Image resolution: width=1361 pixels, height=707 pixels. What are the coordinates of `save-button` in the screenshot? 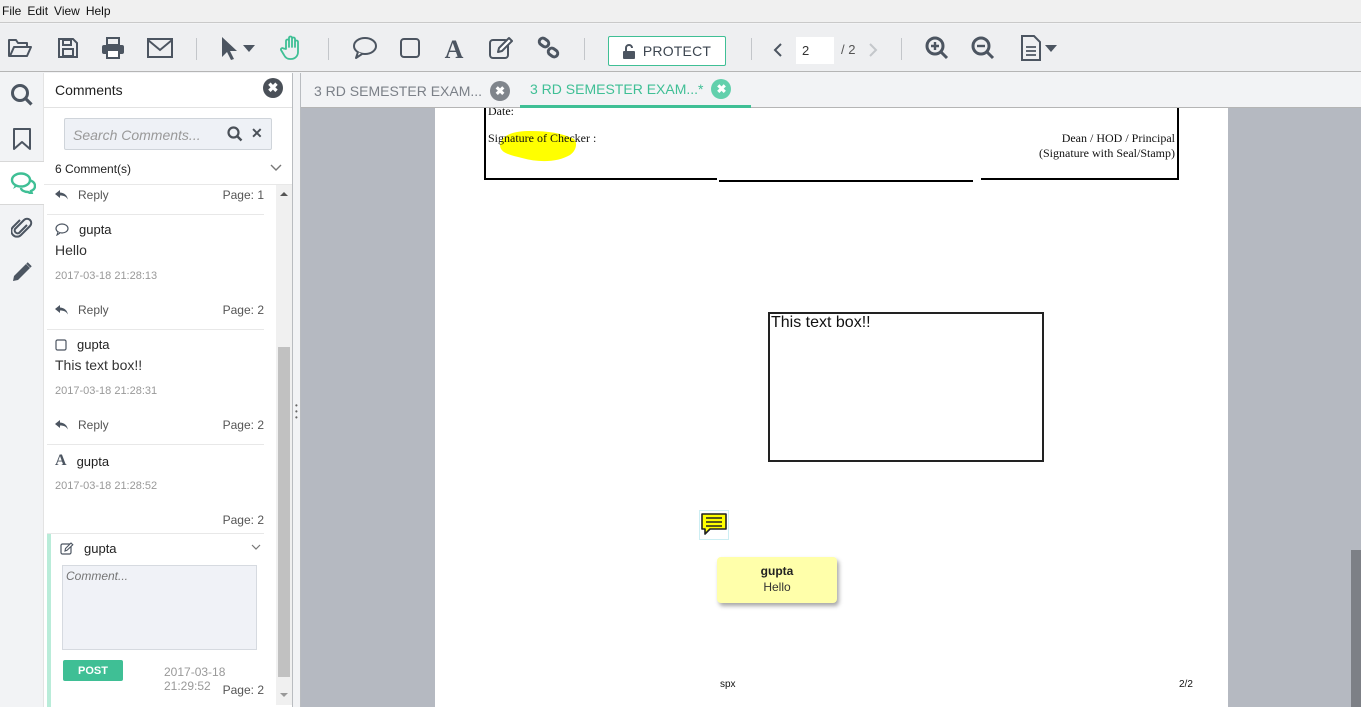 It's located at (68, 48).